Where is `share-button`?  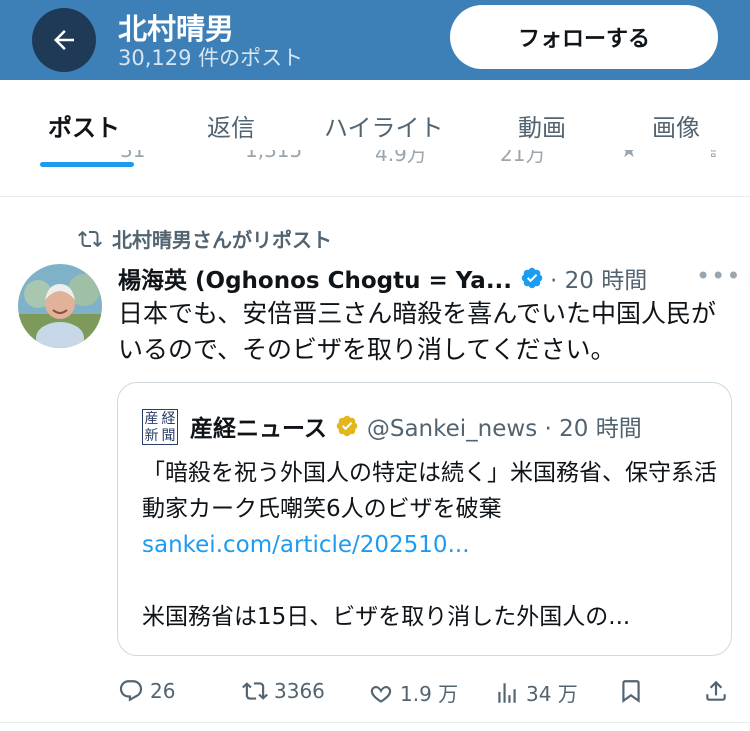 share-button is located at coordinates (716, 691).